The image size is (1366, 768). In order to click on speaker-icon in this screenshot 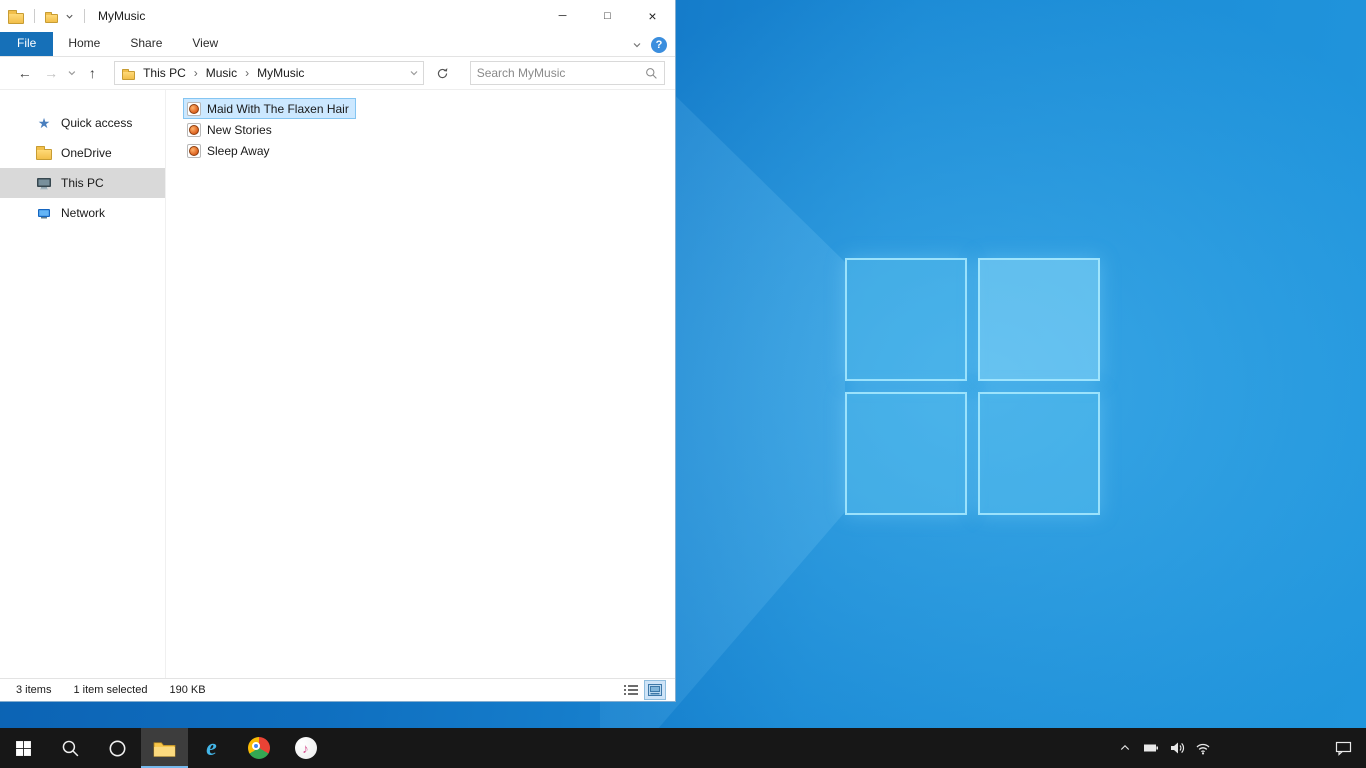, I will do `click(1178, 748)`.